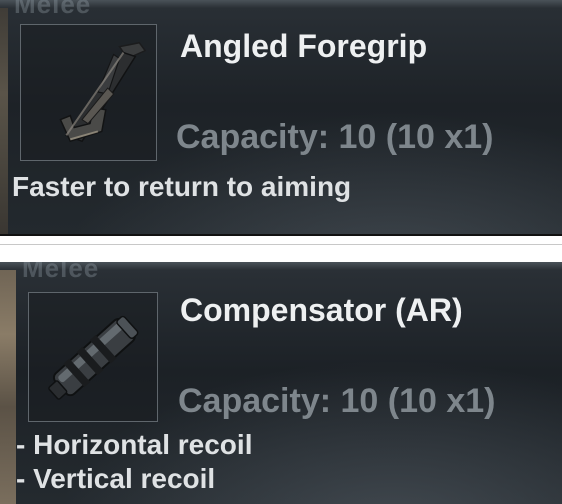  Describe the element at coordinates (281, 249) in the screenshot. I see `panel-separator` at that location.